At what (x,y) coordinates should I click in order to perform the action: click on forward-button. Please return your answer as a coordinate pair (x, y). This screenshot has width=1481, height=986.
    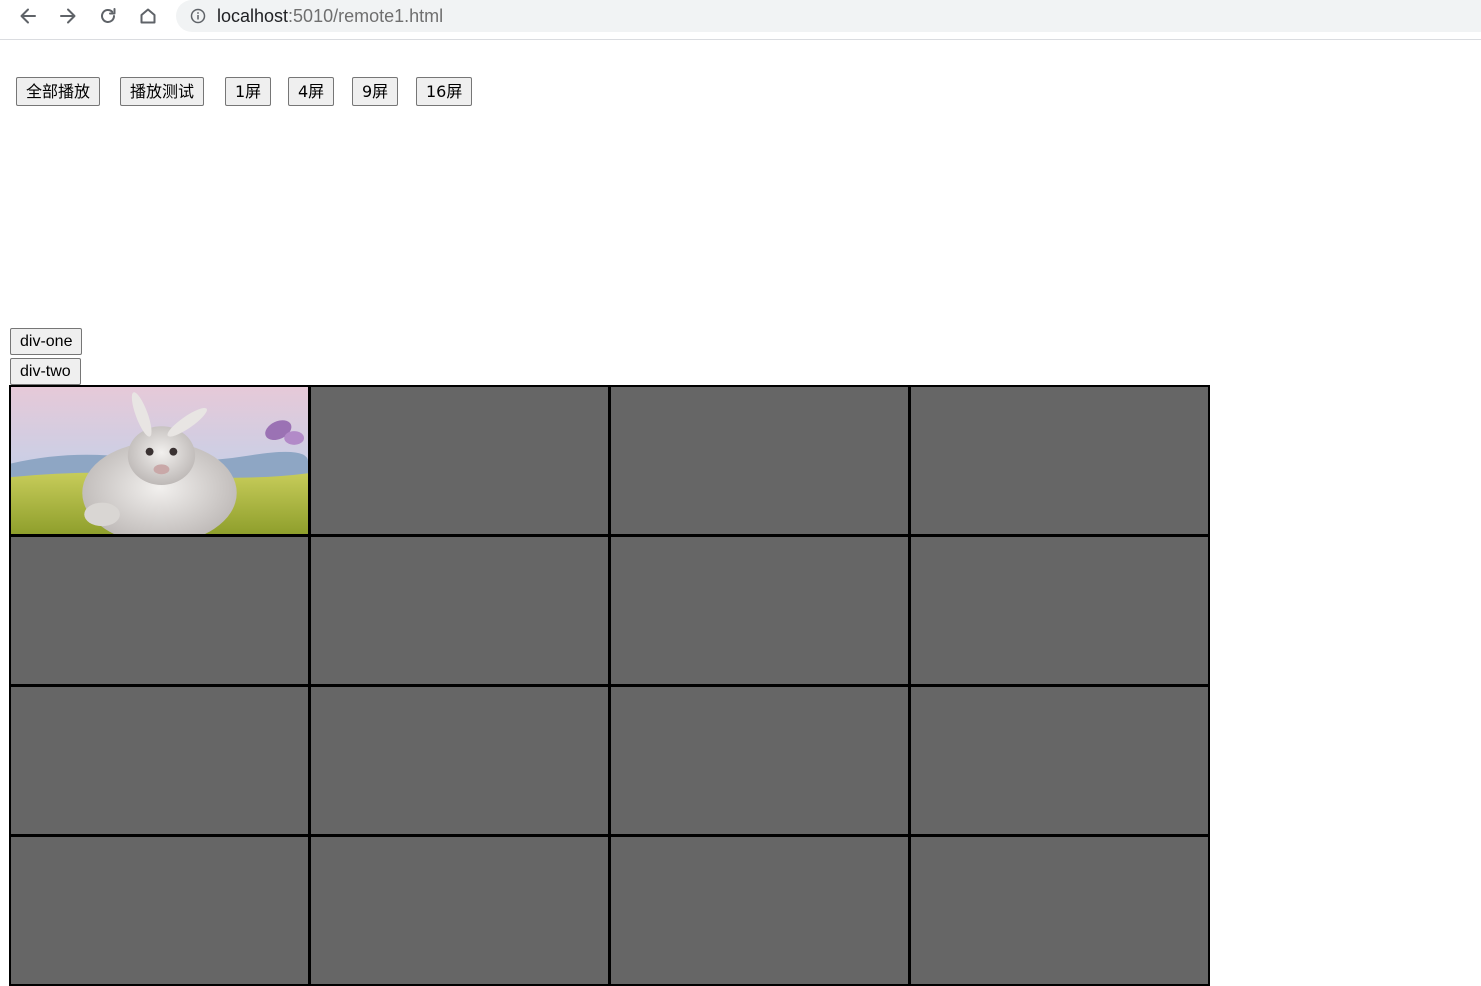
    Looking at the image, I should click on (68, 16).